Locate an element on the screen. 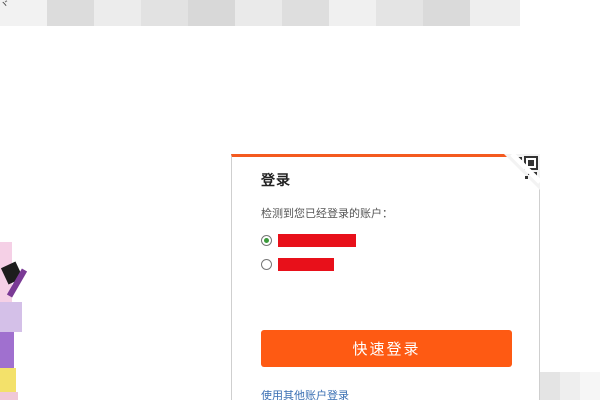 The width and height of the screenshot is (600, 400). qr-code-icon is located at coordinates (522, 172).